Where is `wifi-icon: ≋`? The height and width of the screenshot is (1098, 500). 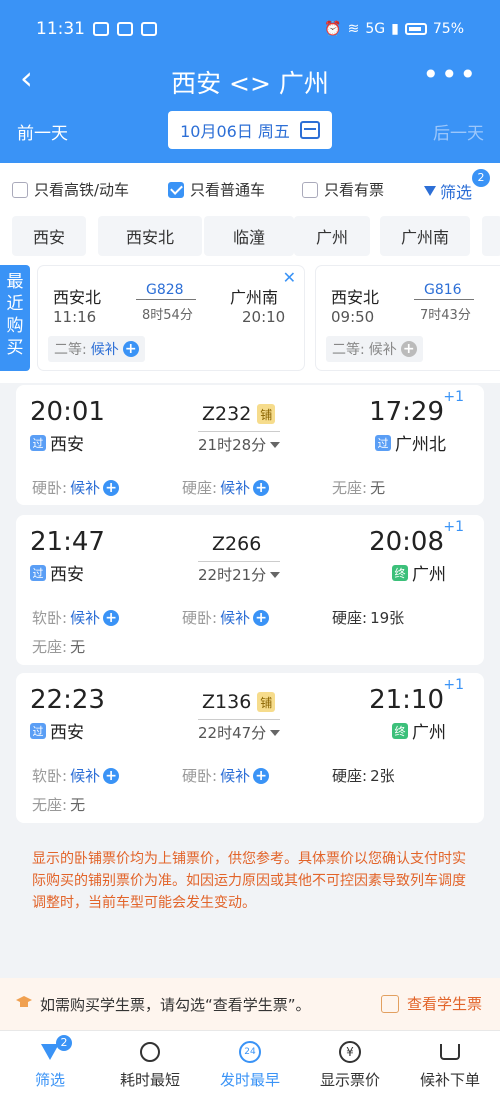
wifi-icon: ≋ is located at coordinates (353, 29).